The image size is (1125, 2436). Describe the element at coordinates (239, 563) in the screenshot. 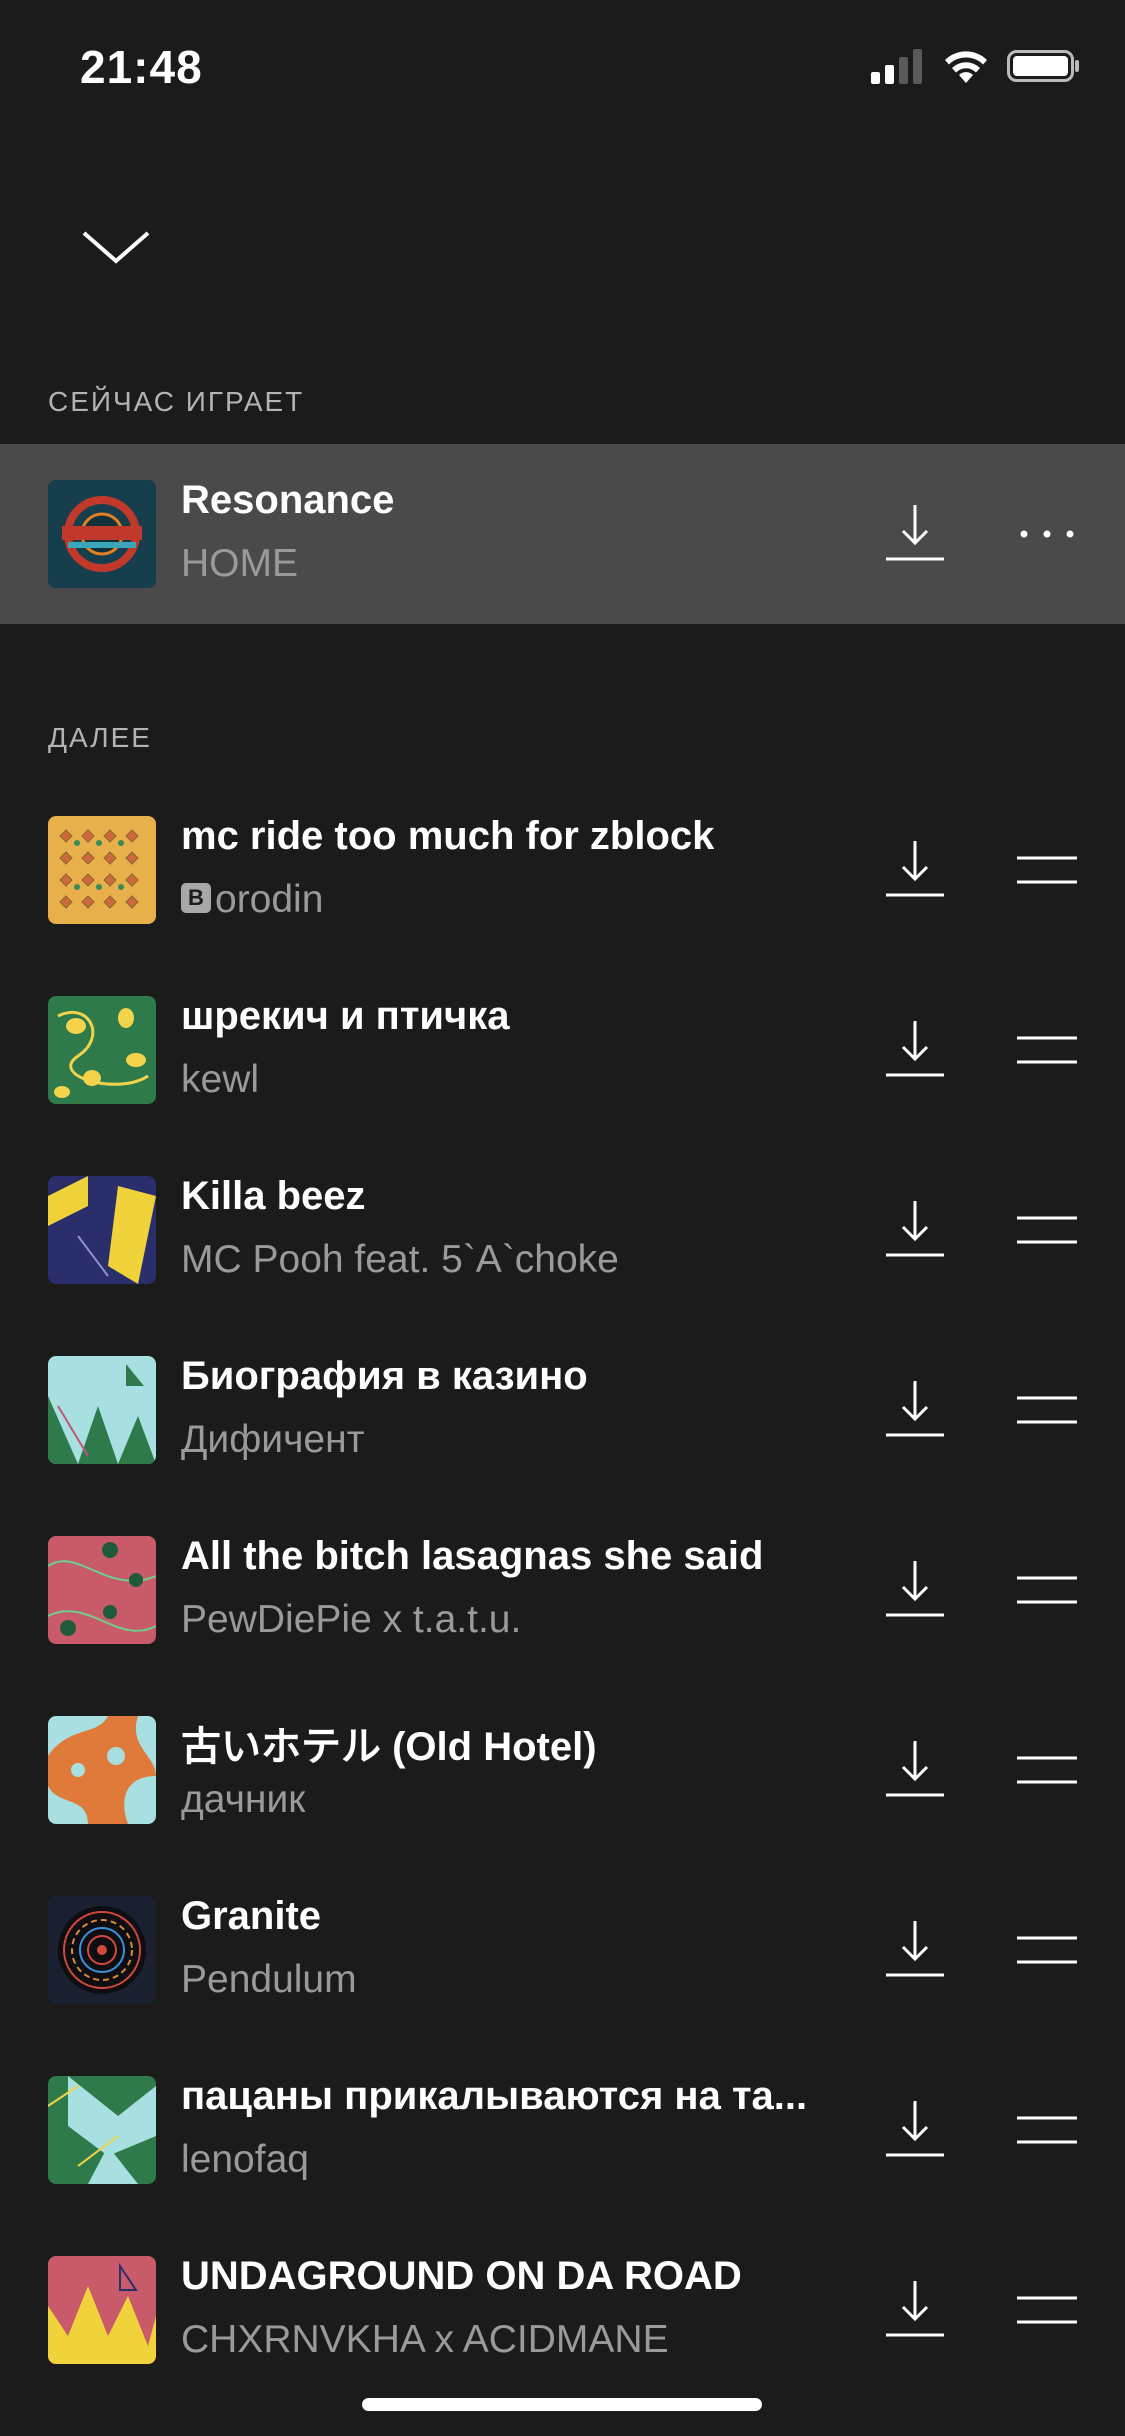

I see `track-artist: HOME` at that location.